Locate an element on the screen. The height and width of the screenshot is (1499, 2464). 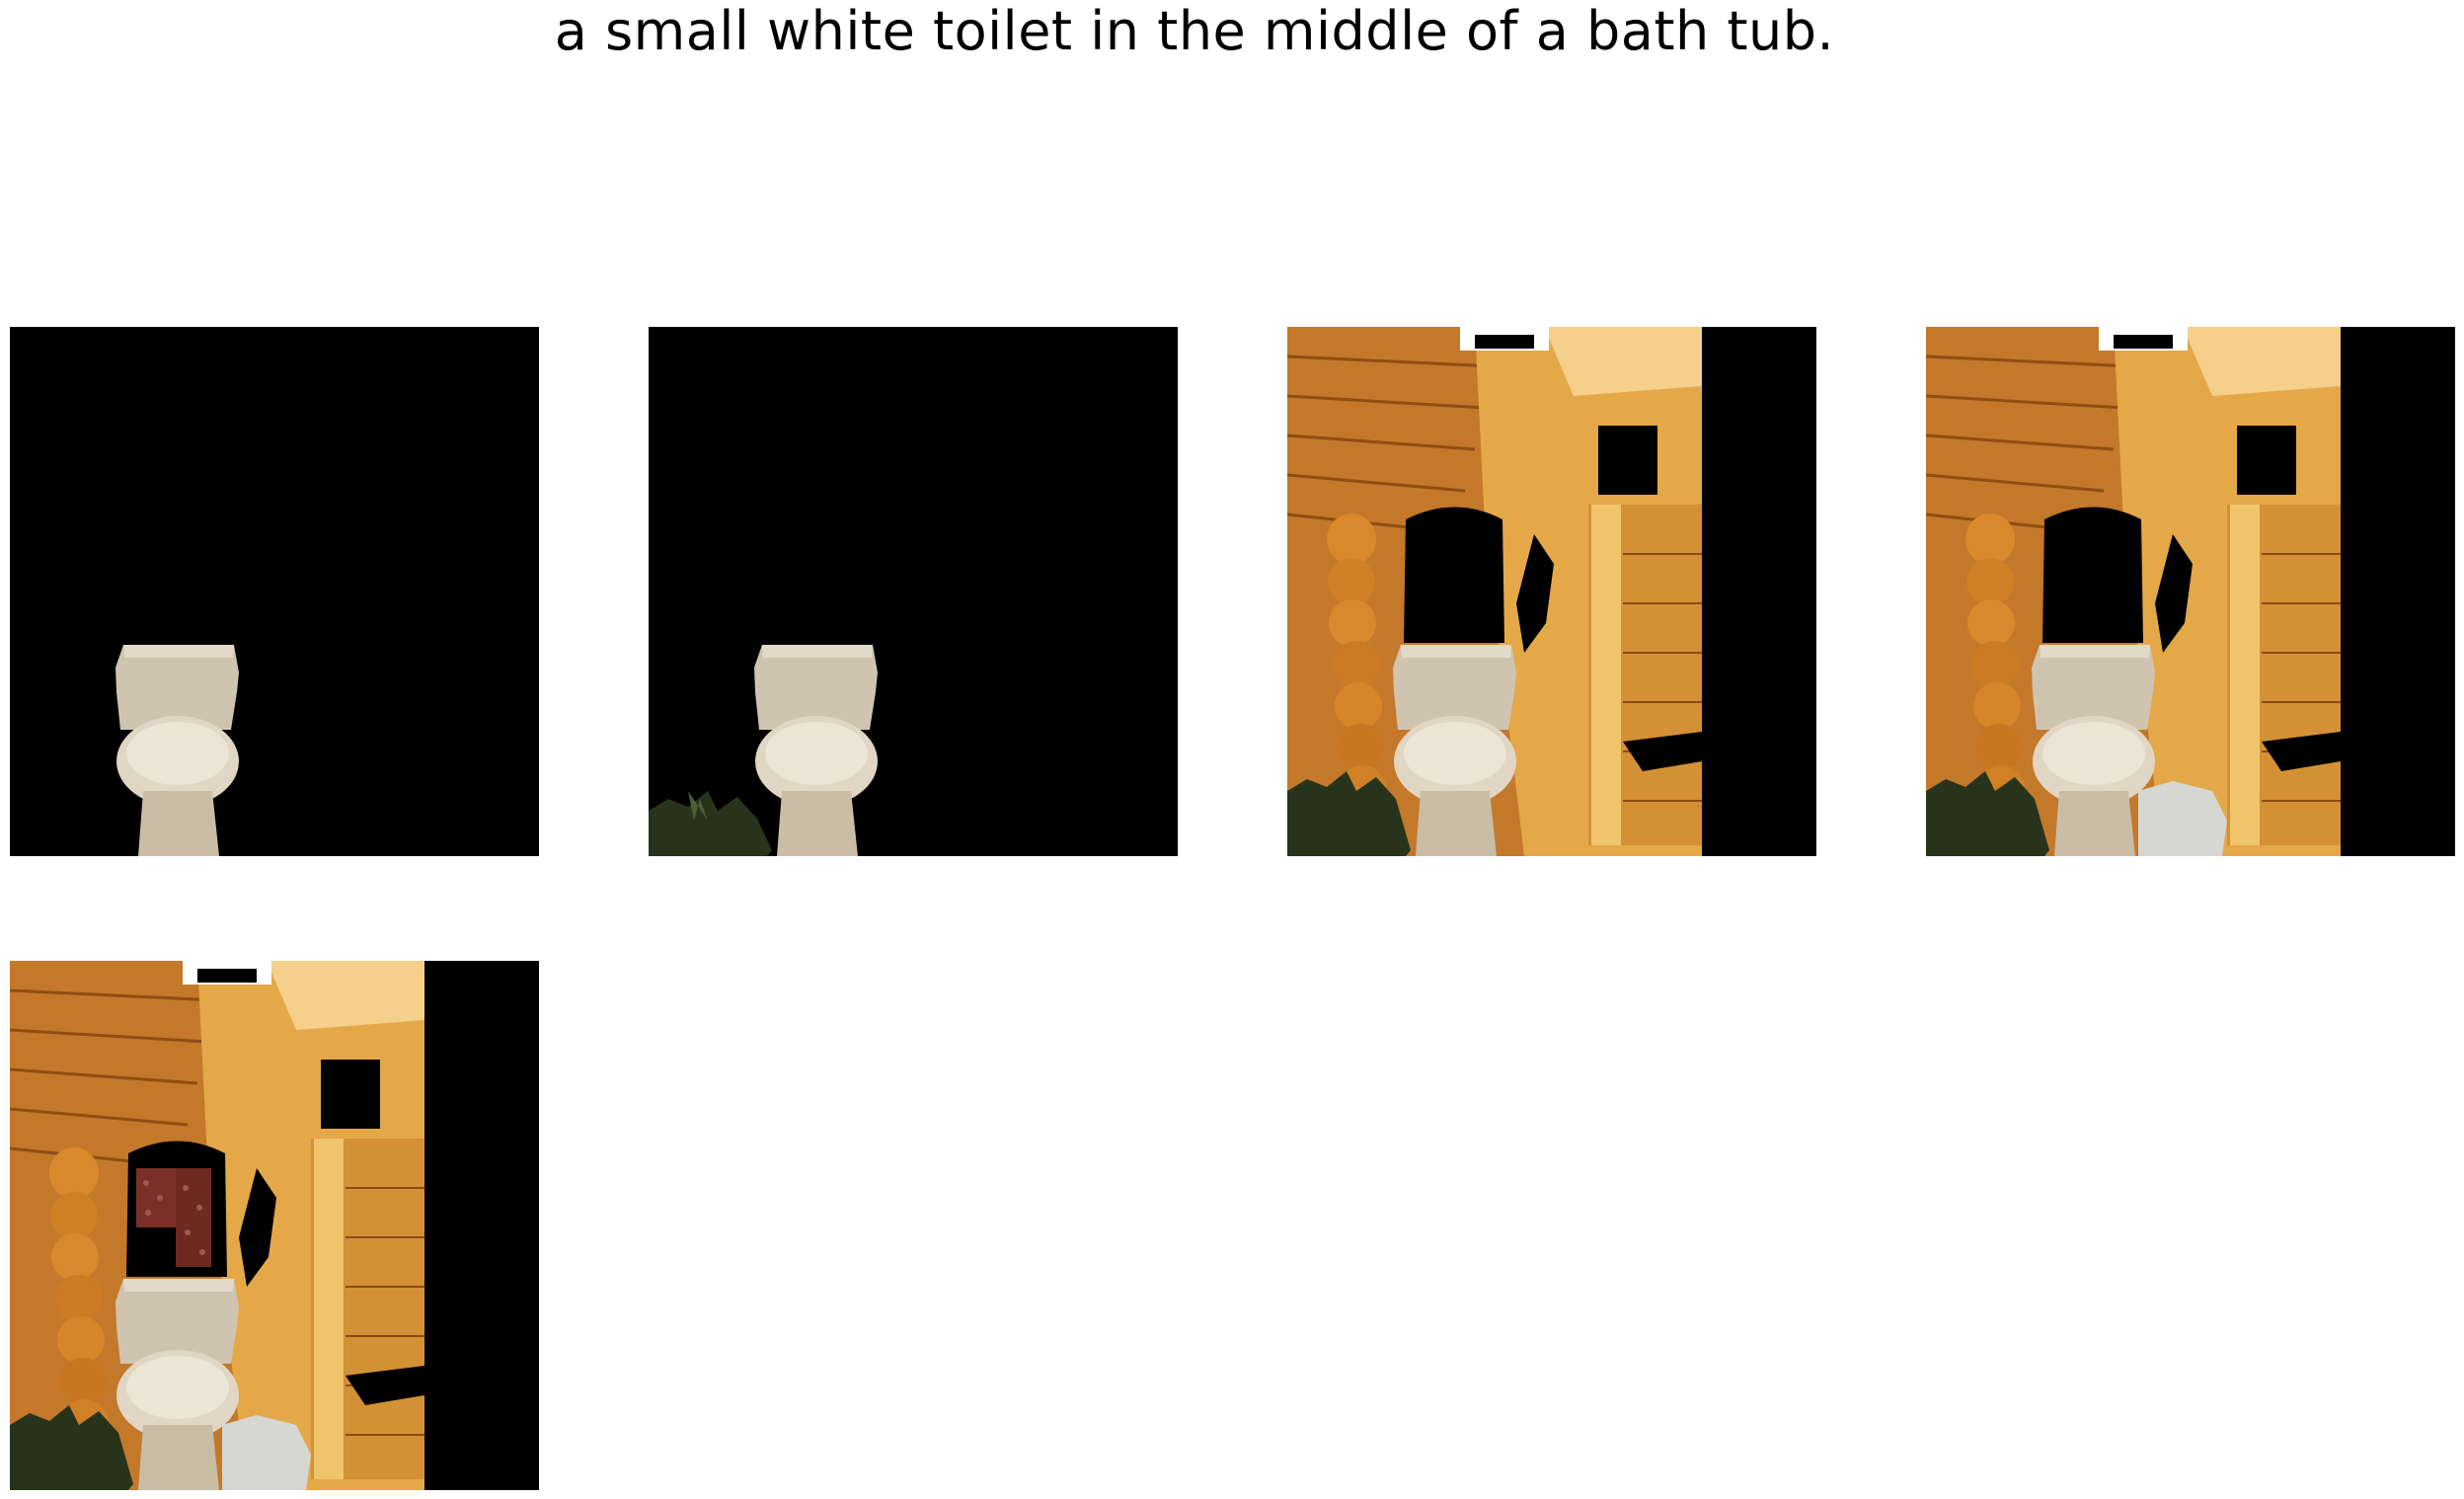
panel-4-image is located at coordinates (2190, 591).